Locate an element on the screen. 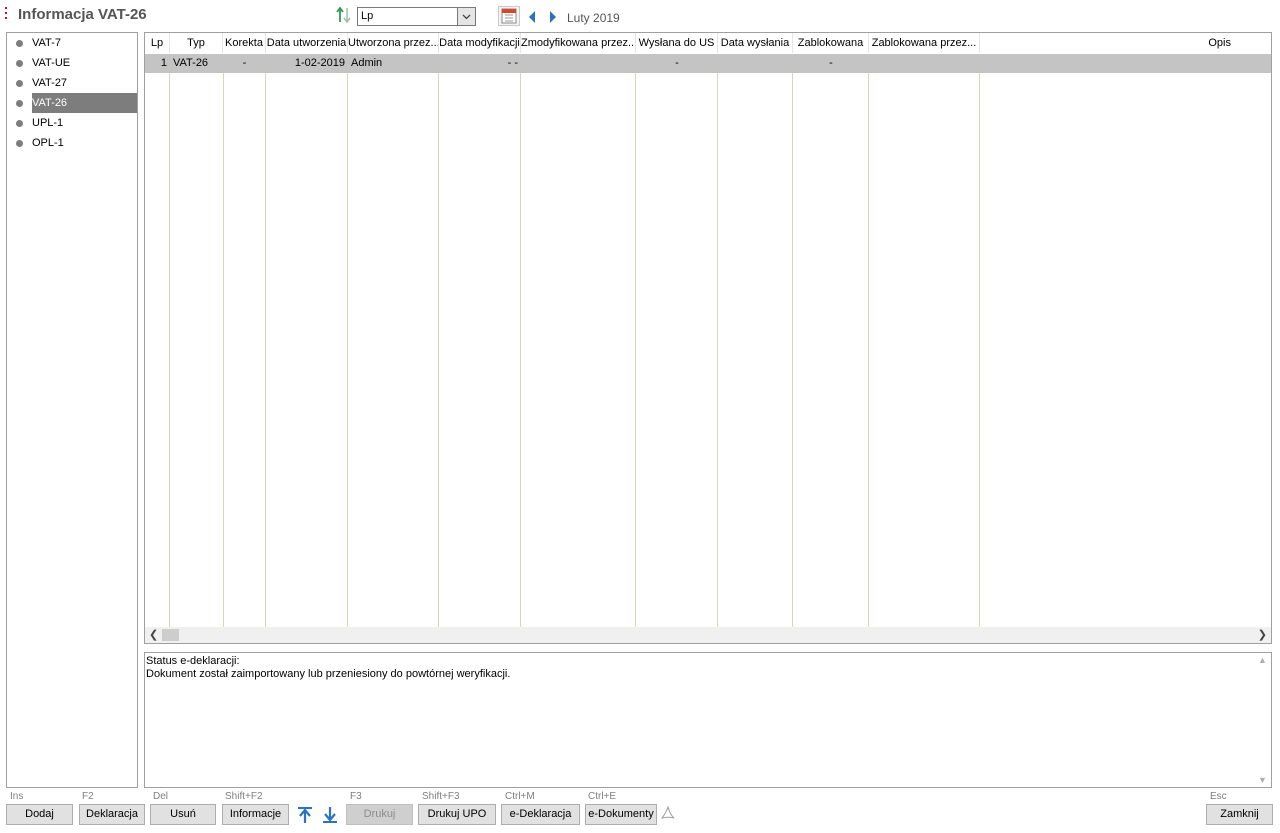 The width and height of the screenshot is (1280, 833). cell-korekta: - is located at coordinates (244, 63).